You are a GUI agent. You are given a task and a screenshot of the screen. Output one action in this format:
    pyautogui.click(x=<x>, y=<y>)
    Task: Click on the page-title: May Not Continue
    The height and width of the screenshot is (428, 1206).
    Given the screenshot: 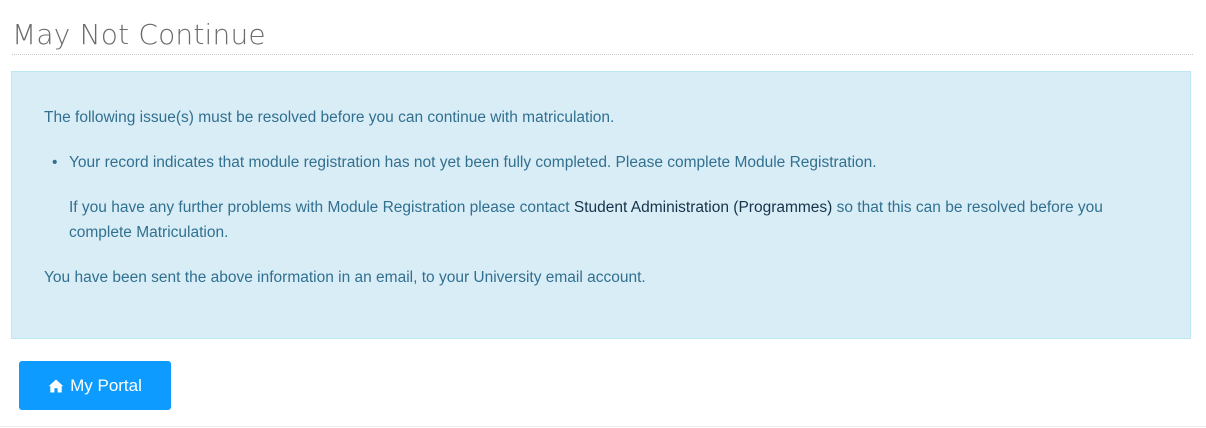 What is the action you would take?
    pyautogui.click(x=139, y=34)
    